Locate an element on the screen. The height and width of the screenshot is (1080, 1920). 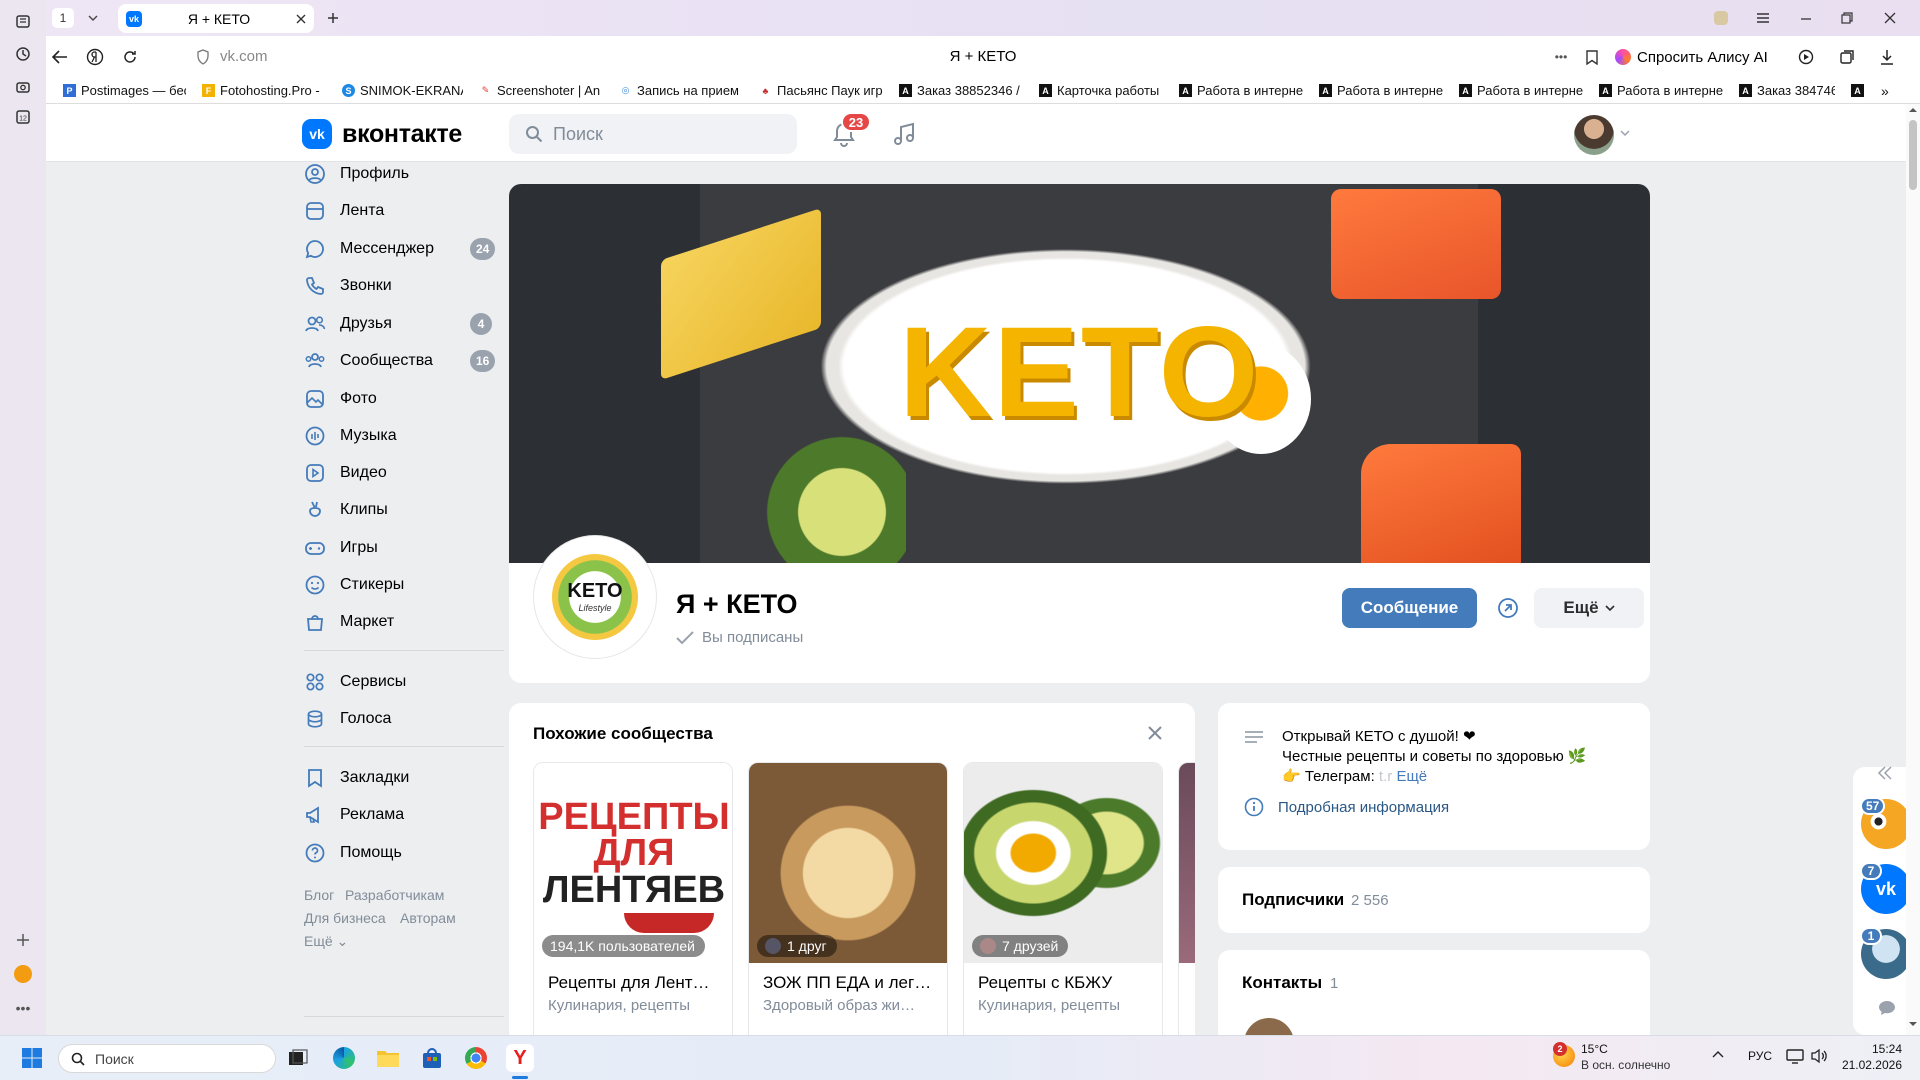
mail-app-icon is located at coordinates (23, 974).